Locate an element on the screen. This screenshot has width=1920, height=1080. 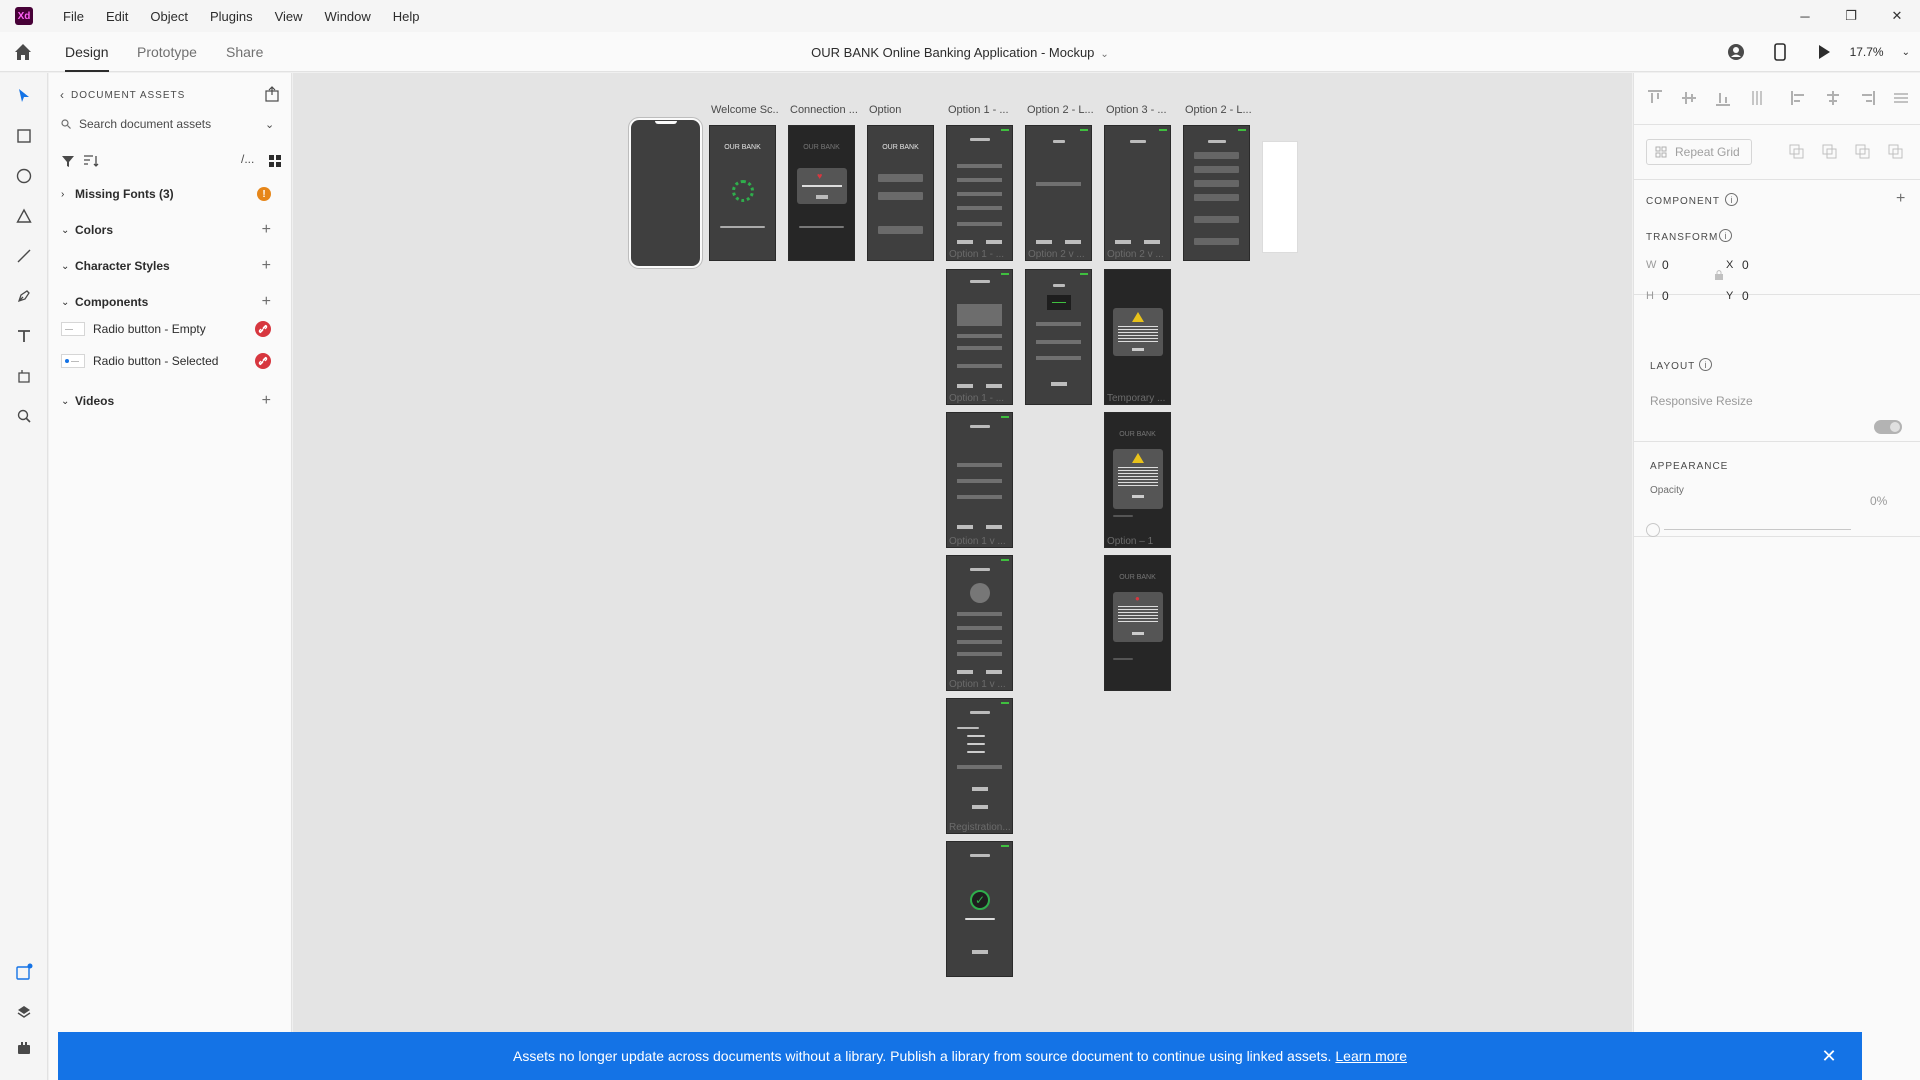
add-character-style-icon: + is located at coordinates (266, 266).